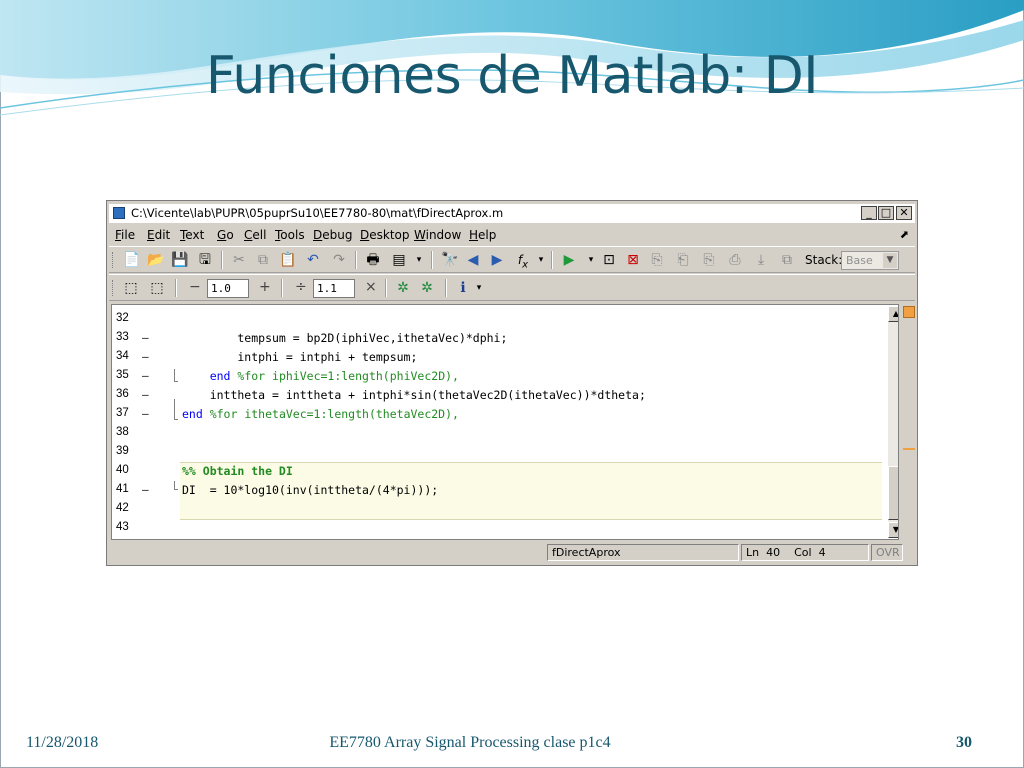  I want to click on cell-value-1-field: 1.0, so click(228, 288).